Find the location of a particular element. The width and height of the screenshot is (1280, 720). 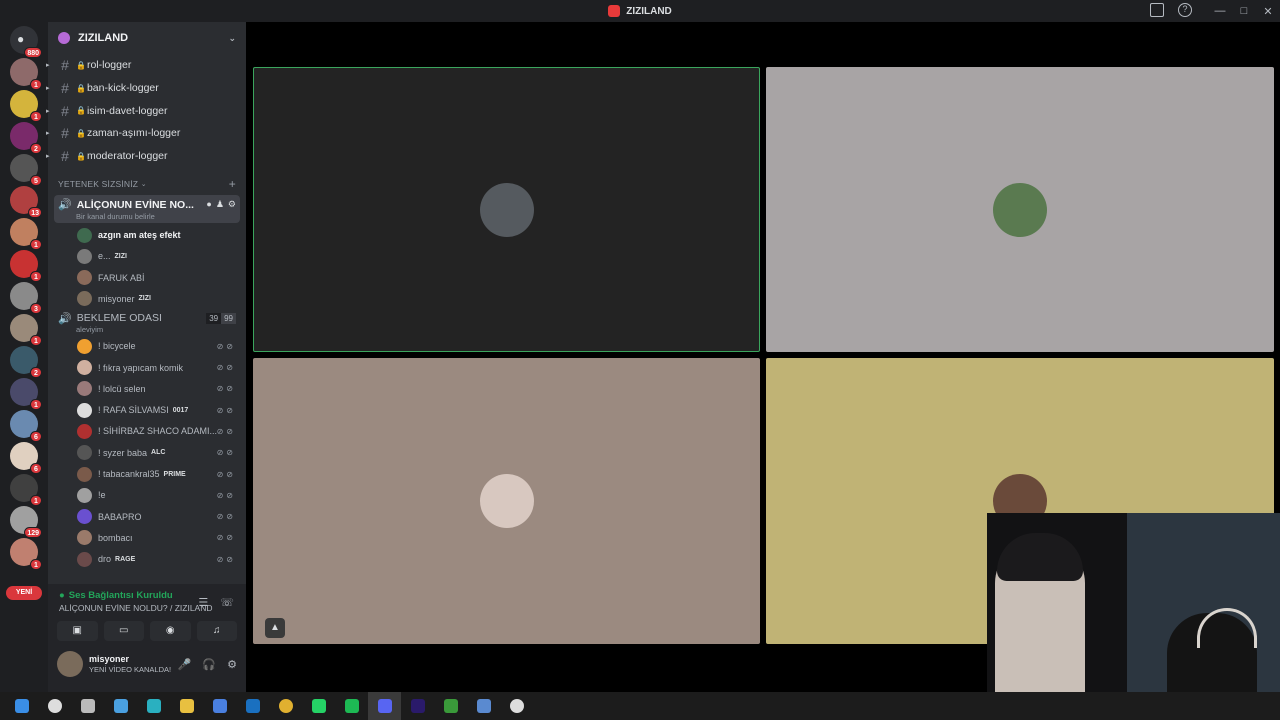

activity-button: ◉ is located at coordinates (170, 631).